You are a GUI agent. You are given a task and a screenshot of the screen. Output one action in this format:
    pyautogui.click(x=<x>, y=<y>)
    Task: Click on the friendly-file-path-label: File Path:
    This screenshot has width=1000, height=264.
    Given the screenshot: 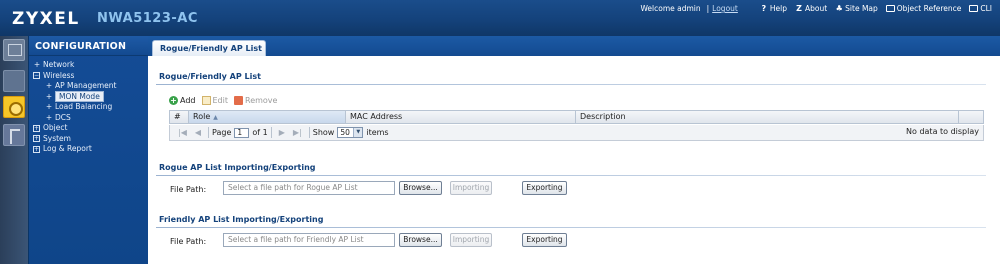 What is the action you would take?
    pyautogui.click(x=188, y=241)
    